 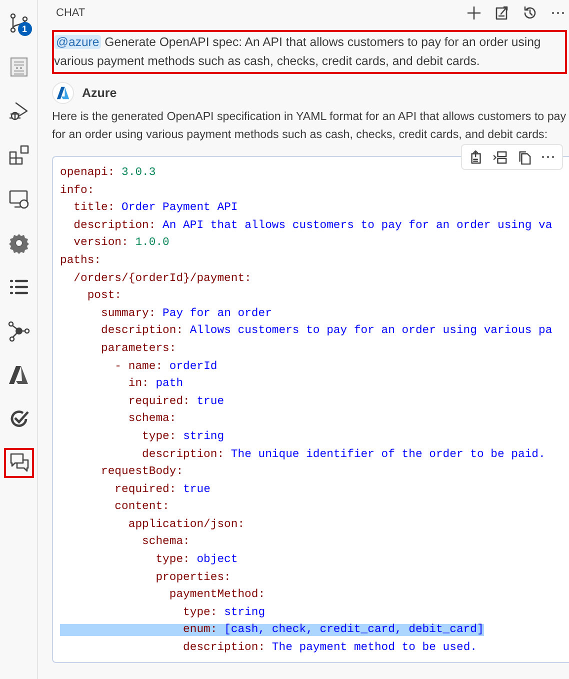 What do you see at coordinates (309, 52) in the screenshot?
I see `user-request-text: @azure Generate OpenAPI spec: An API that allows customers to pay for an order using various payment methods such as cash, checks, credit cards, and debit cards.` at bounding box center [309, 52].